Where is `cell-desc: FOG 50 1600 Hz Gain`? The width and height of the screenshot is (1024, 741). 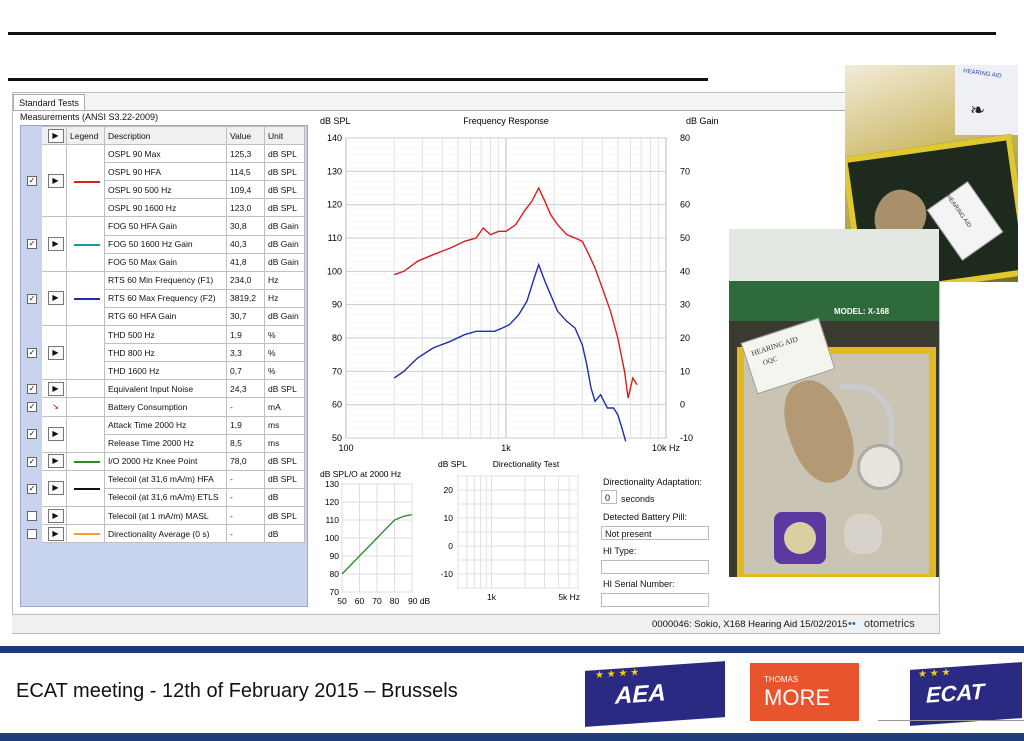 cell-desc: FOG 50 1600 Hz Gain is located at coordinates (165, 244).